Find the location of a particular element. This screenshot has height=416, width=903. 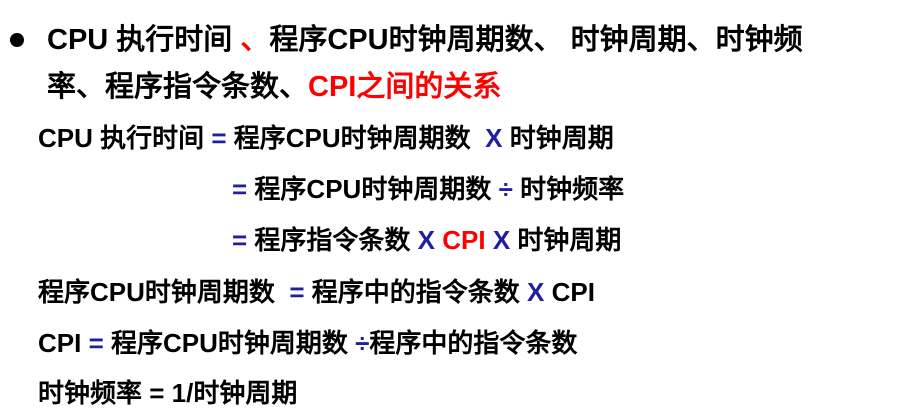

heading-terms-cont: 率、程序指令条数、 is located at coordinates (178, 87).